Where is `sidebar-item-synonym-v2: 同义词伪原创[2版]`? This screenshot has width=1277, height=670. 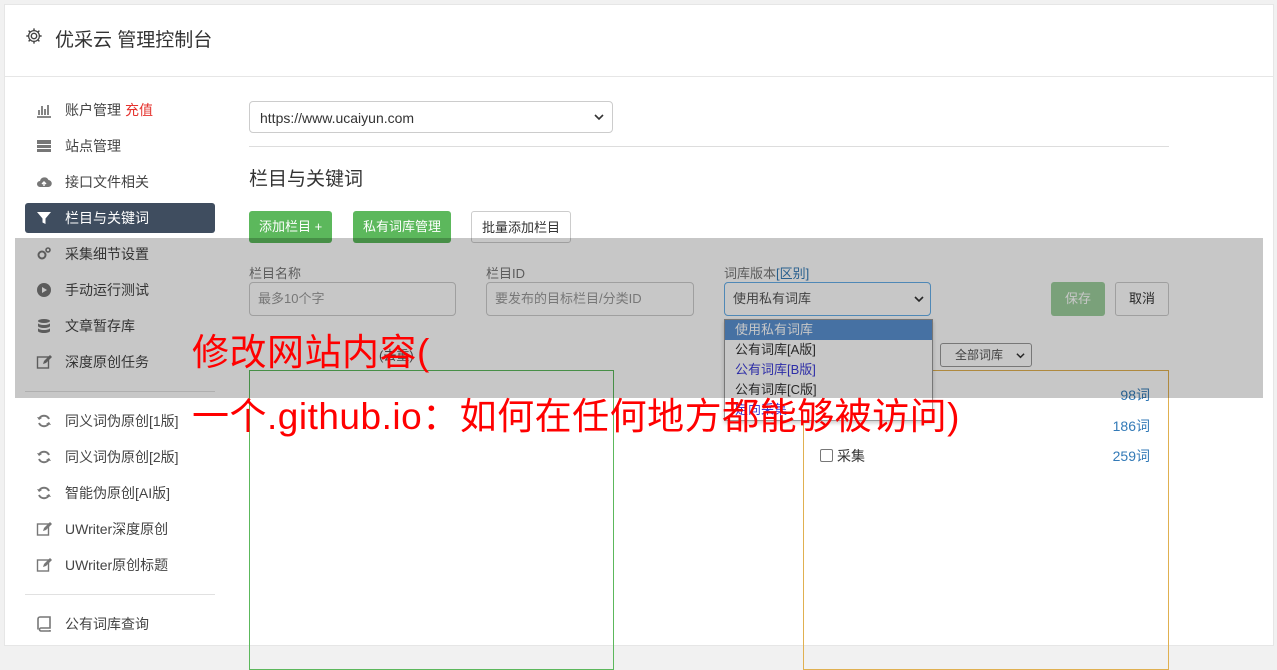
sidebar-item-synonym-v2: 同义词伪原创[2版] is located at coordinates (120, 457).